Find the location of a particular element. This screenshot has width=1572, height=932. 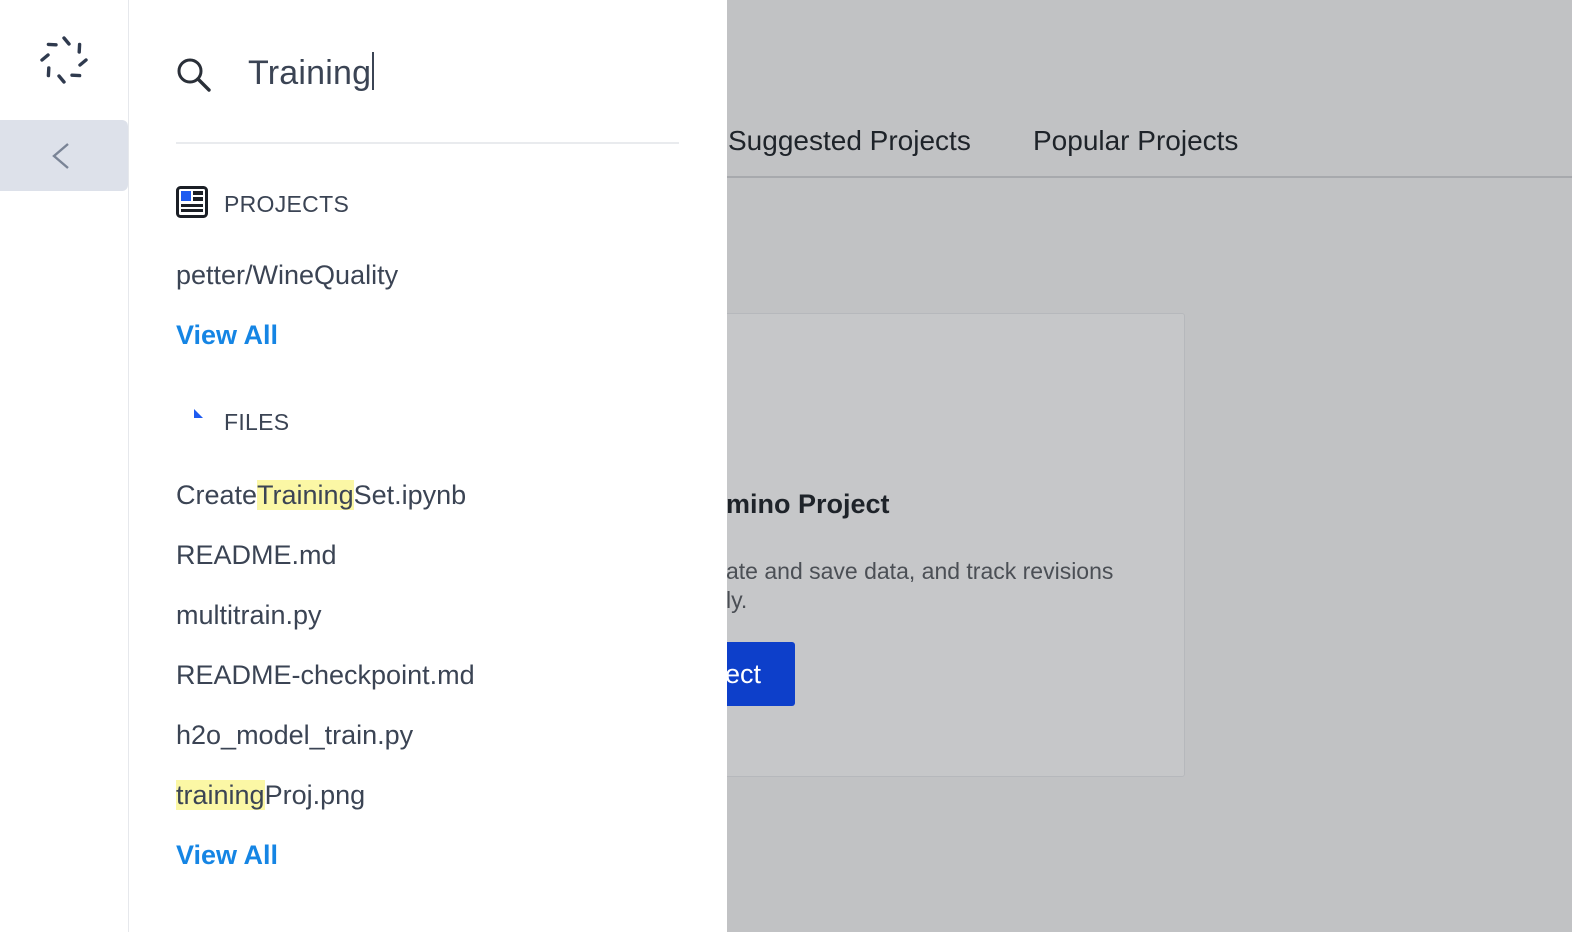

background-tabs: Suggested Projects Popular Projects is located at coordinates (1149, 89).